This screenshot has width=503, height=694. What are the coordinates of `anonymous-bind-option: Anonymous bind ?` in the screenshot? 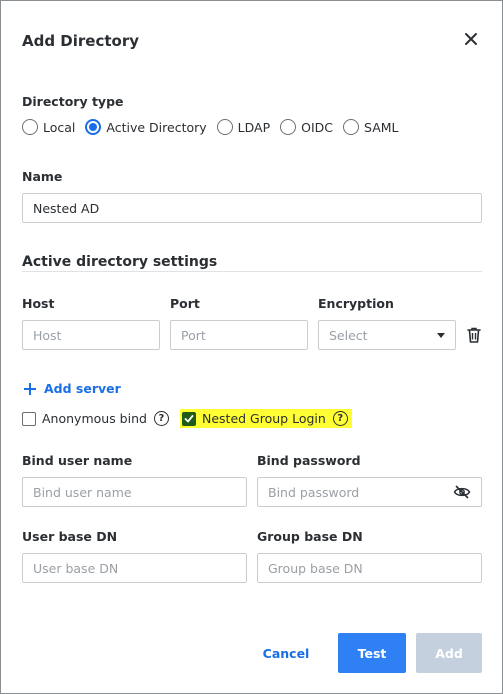 It's located at (95, 418).